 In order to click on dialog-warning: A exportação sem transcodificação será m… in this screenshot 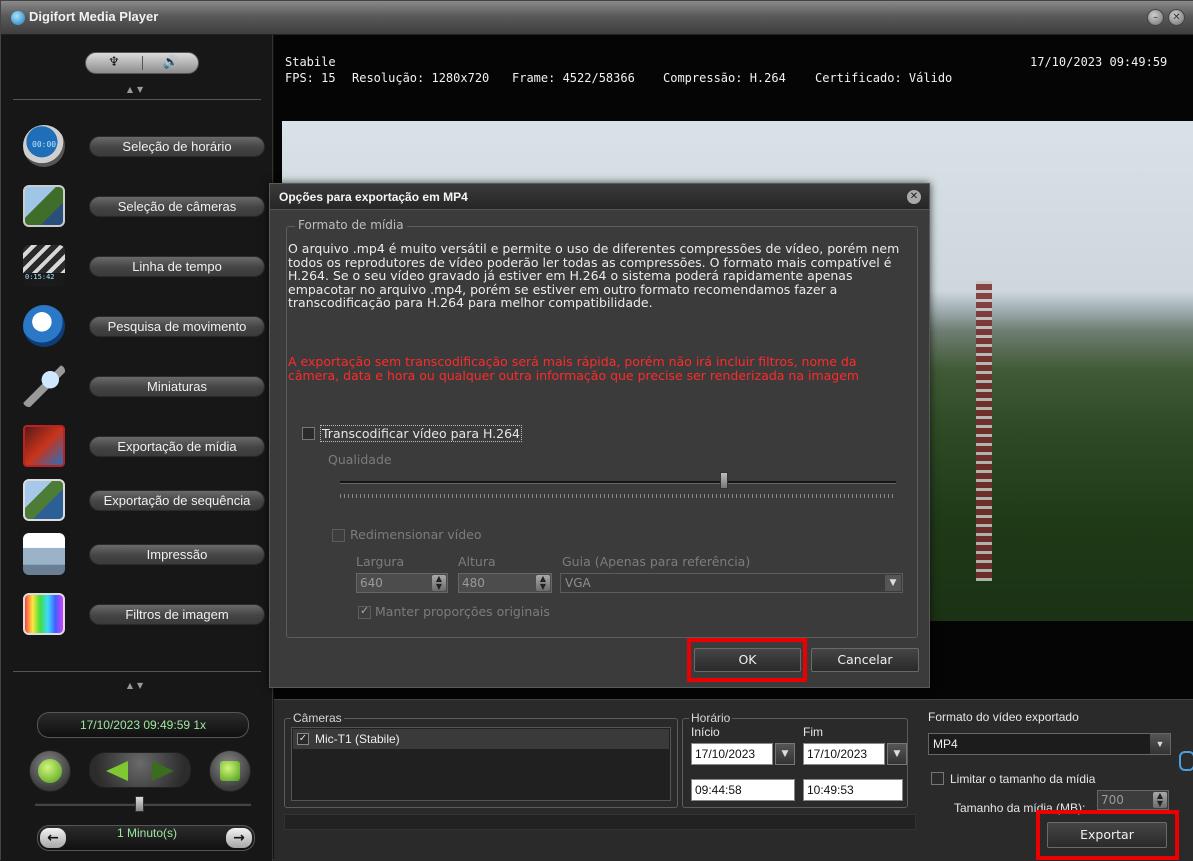, I will do `click(574, 368)`.